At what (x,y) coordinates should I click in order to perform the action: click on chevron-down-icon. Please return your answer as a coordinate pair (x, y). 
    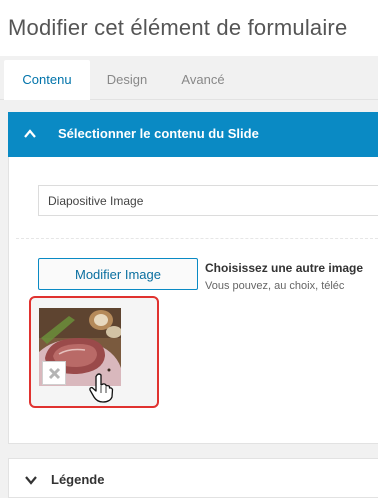
    Looking at the image, I should click on (31, 480).